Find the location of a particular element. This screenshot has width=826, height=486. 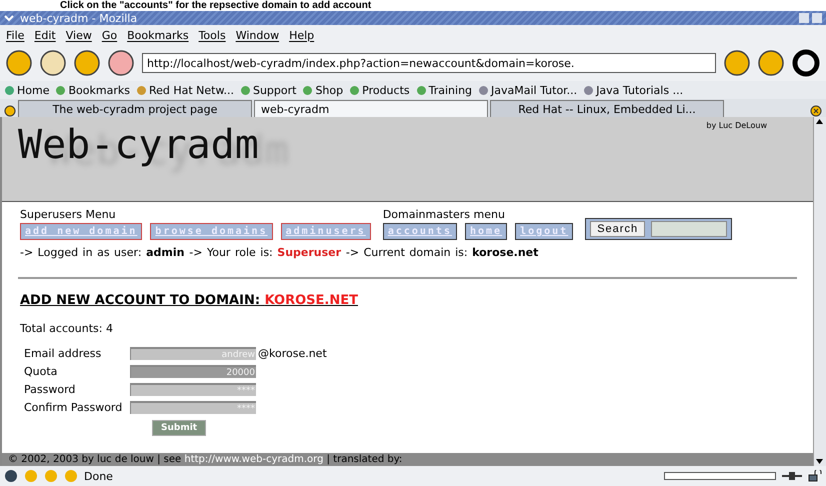

unlocked-padlock-icon is located at coordinates (815, 476).